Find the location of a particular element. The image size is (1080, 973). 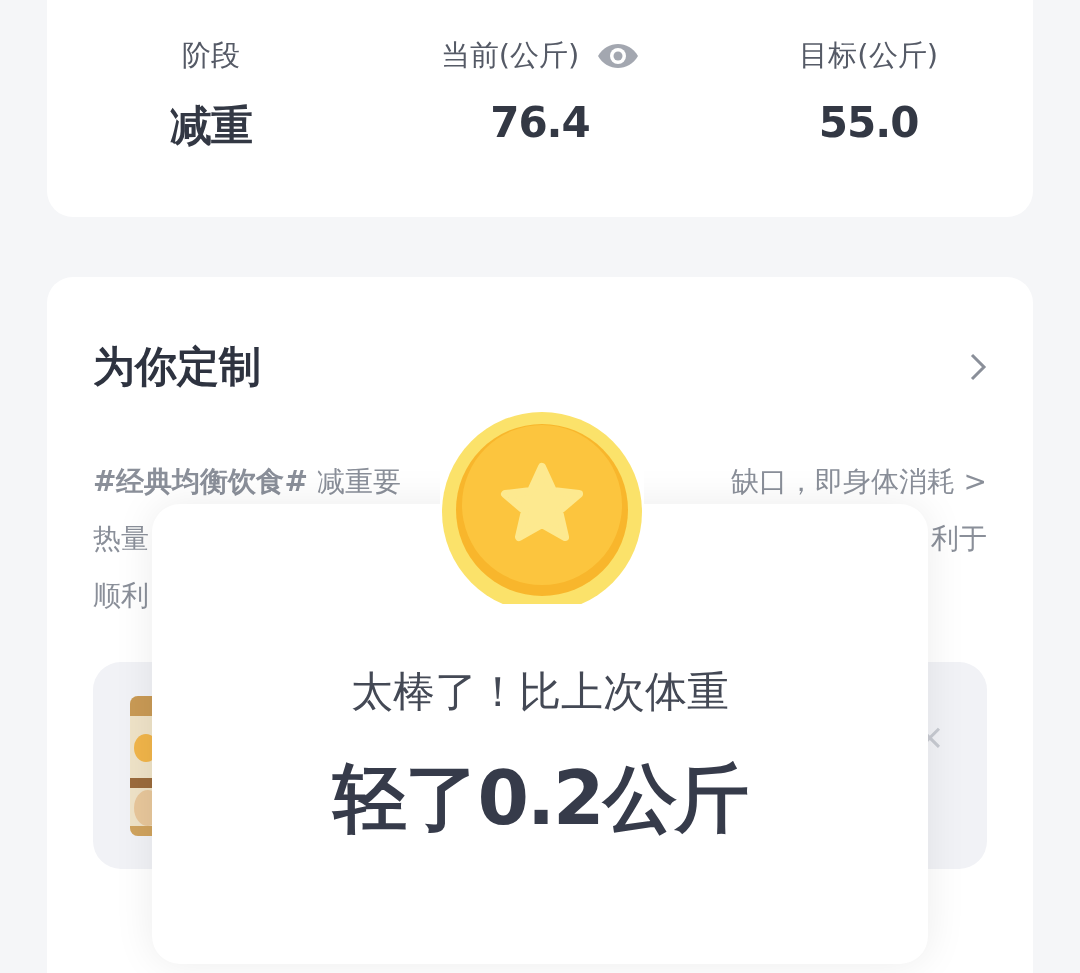

dialog-result: 轻了0.2公斤 is located at coordinates (540, 798).